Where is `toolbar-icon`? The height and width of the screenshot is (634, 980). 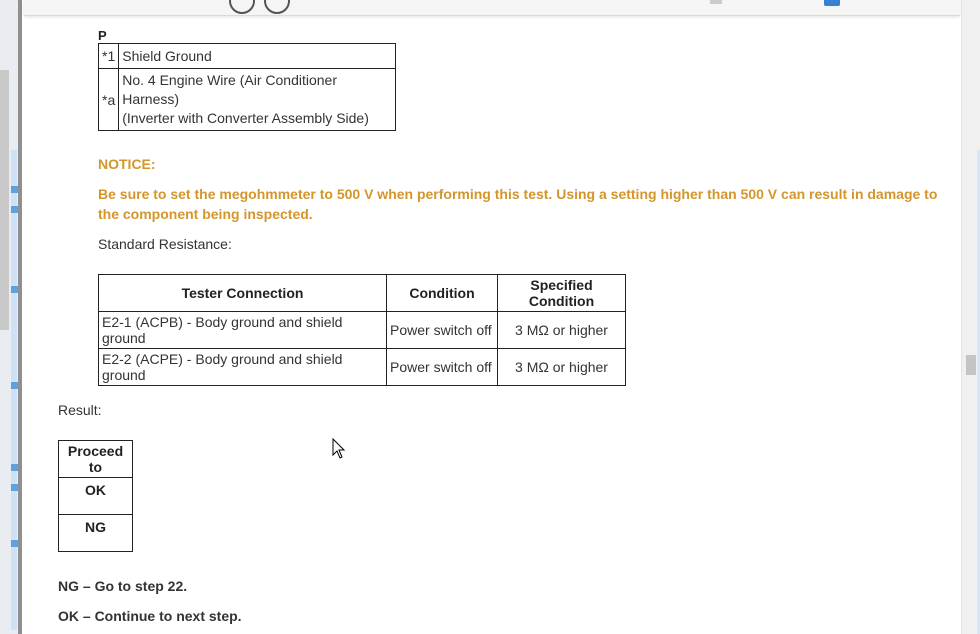
toolbar-icon is located at coordinates (716, 2).